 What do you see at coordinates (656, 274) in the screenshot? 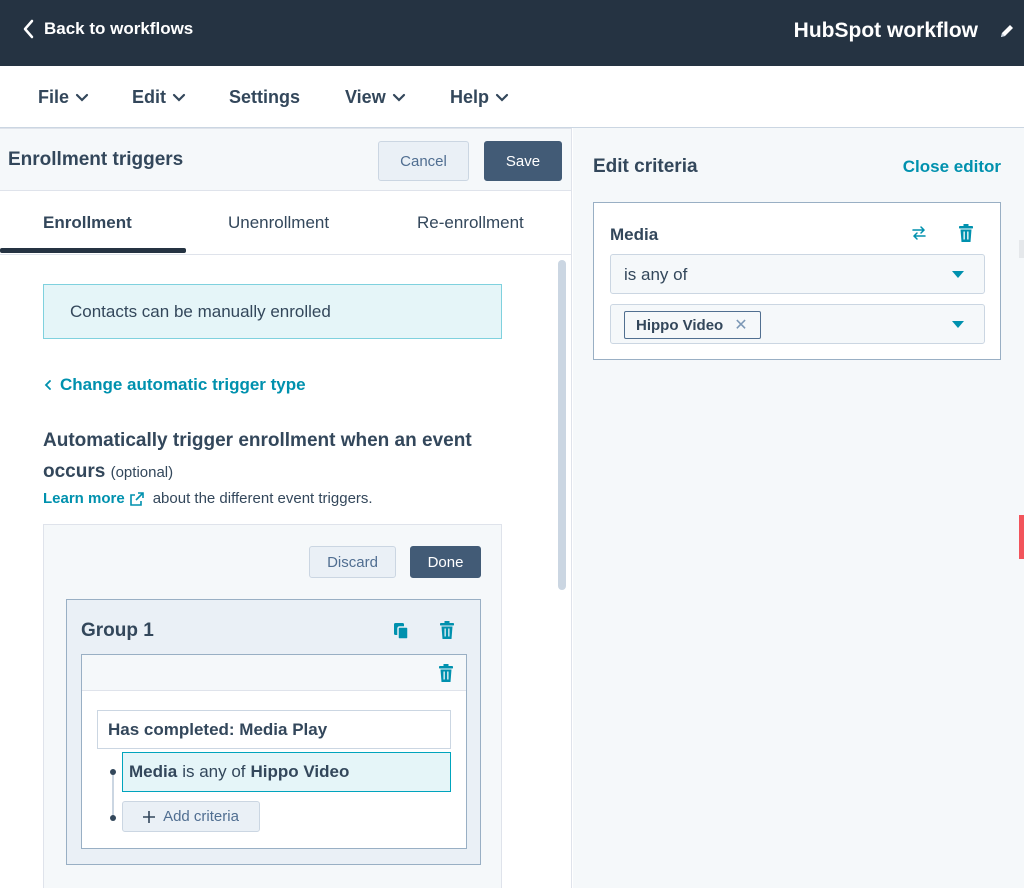
I see `operator-value: is any of` at bounding box center [656, 274].